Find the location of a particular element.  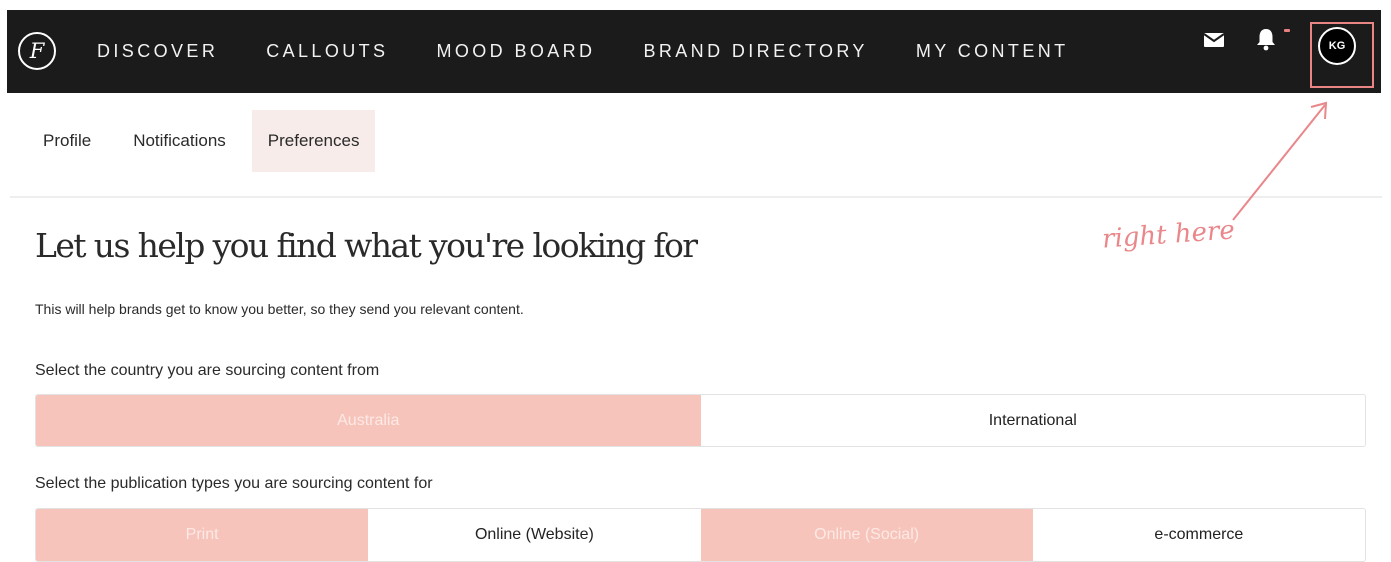

country-option-australia: Australia is located at coordinates (368, 420).